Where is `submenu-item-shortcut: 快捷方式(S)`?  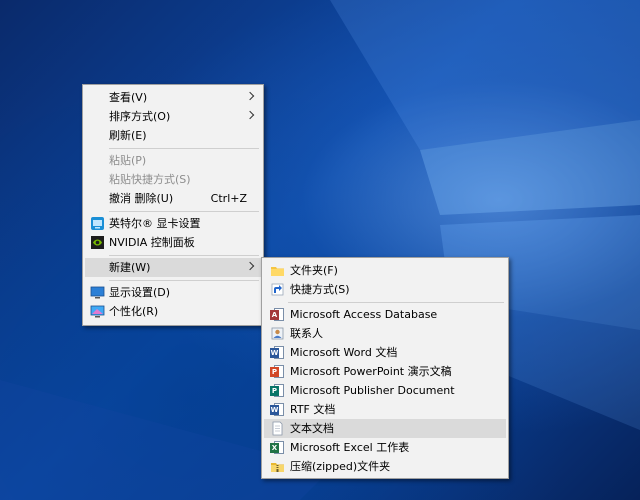 submenu-item-shortcut: 快捷方式(S) is located at coordinates (385, 289).